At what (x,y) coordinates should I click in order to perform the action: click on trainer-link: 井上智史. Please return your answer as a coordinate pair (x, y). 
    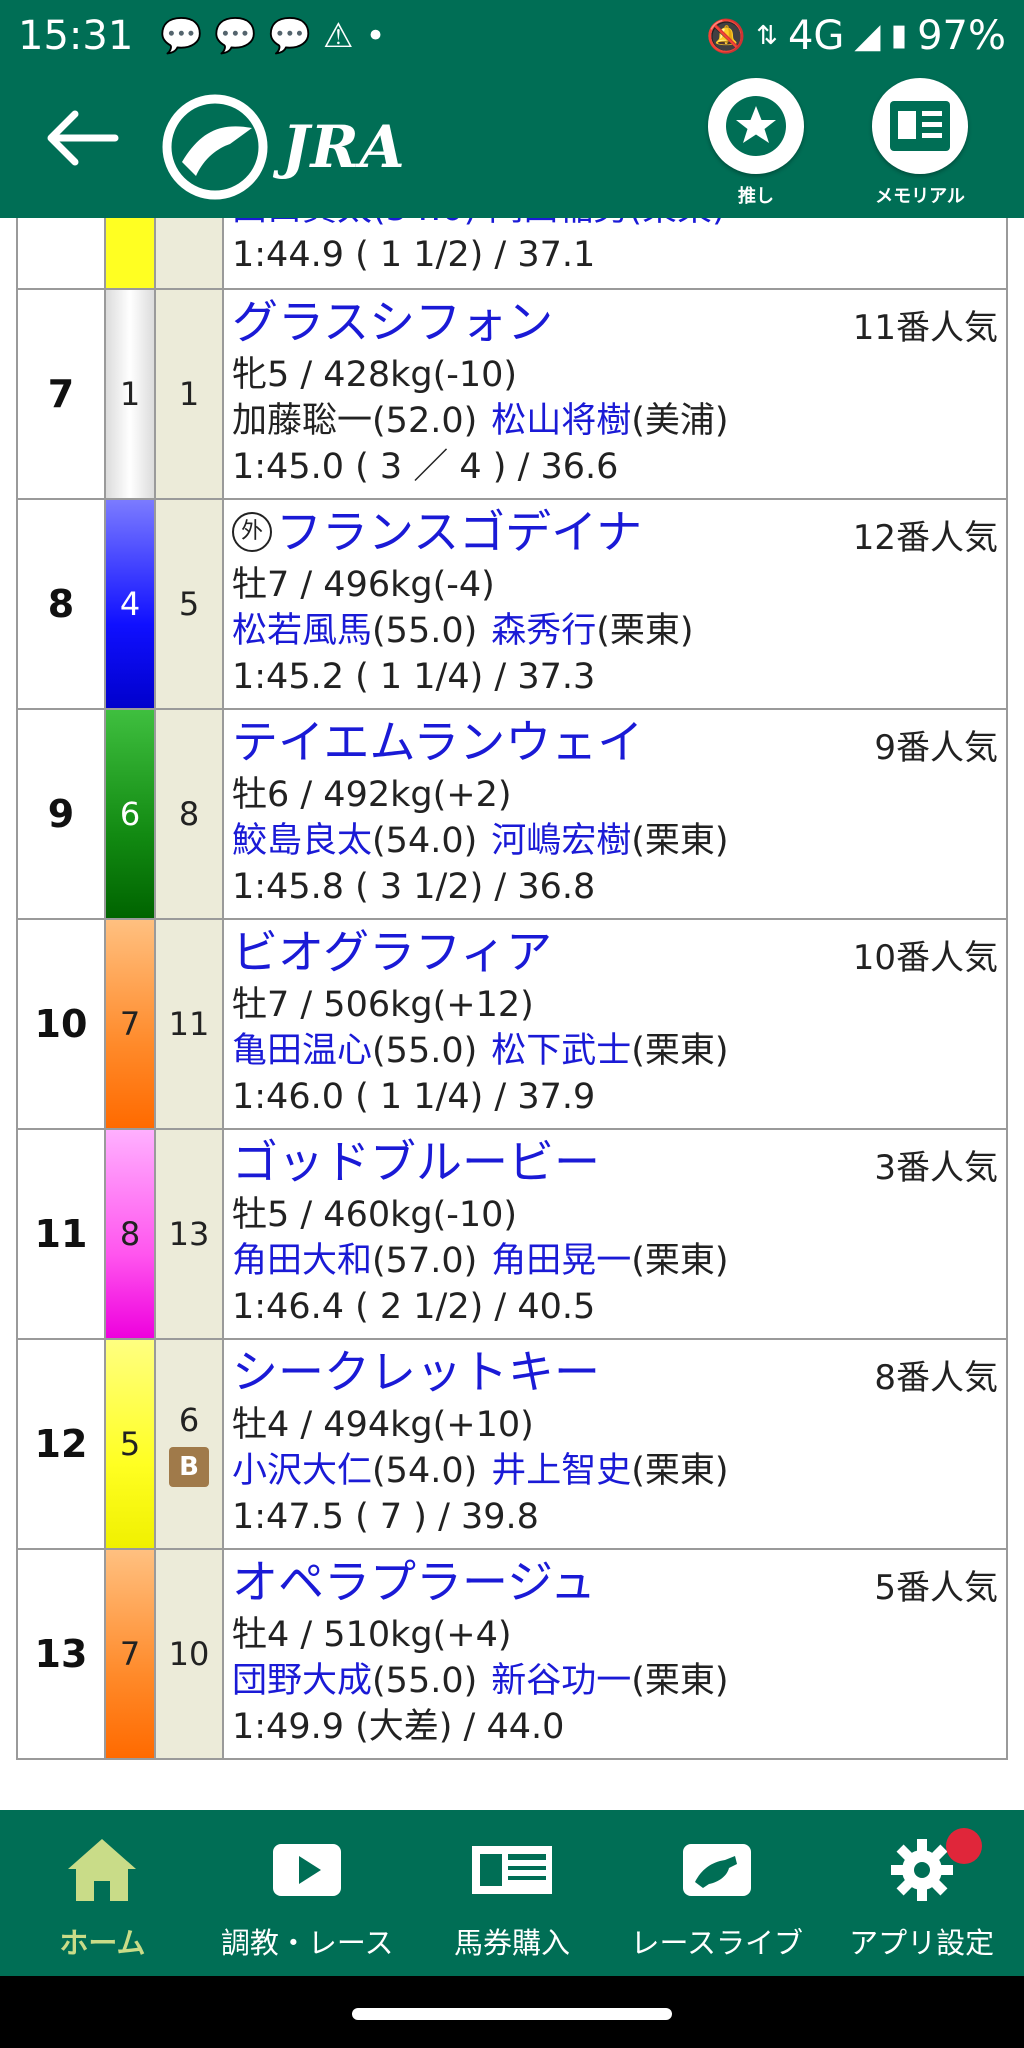
    Looking at the image, I should click on (561, 1471).